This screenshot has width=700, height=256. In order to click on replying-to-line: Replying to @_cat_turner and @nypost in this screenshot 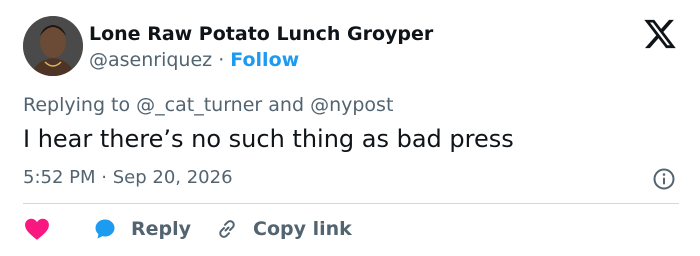, I will do `click(208, 105)`.